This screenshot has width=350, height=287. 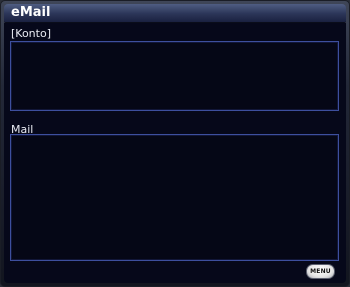 What do you see at coordinates (31, 12) in the screenshot?
I see `window-title: eMail` at bounding box center [31, 12].